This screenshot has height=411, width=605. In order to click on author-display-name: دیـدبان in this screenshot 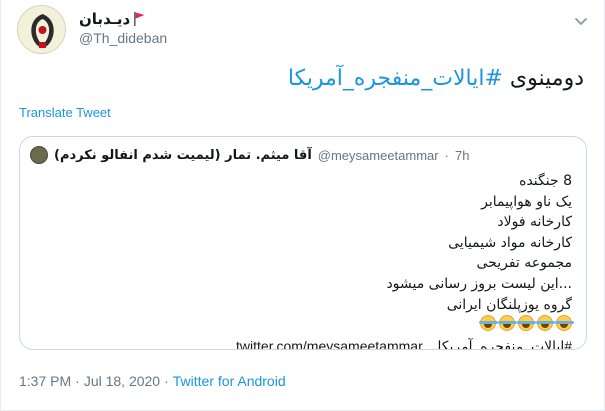, I will do `click(104, 19)`.